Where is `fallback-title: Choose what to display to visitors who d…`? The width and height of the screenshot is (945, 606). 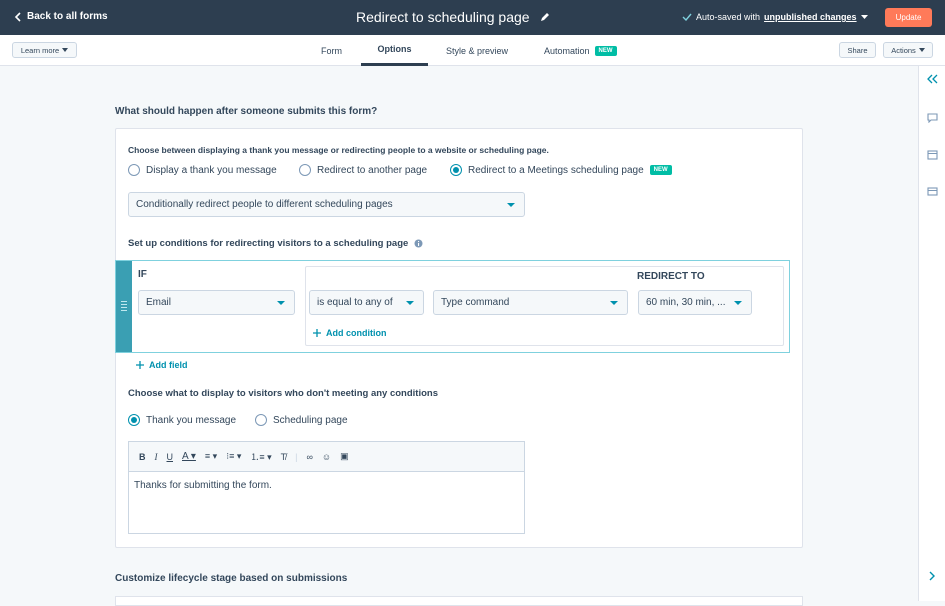 fallback-title: Choose what to display to visitors who d… is located at coordinates (283, 393).